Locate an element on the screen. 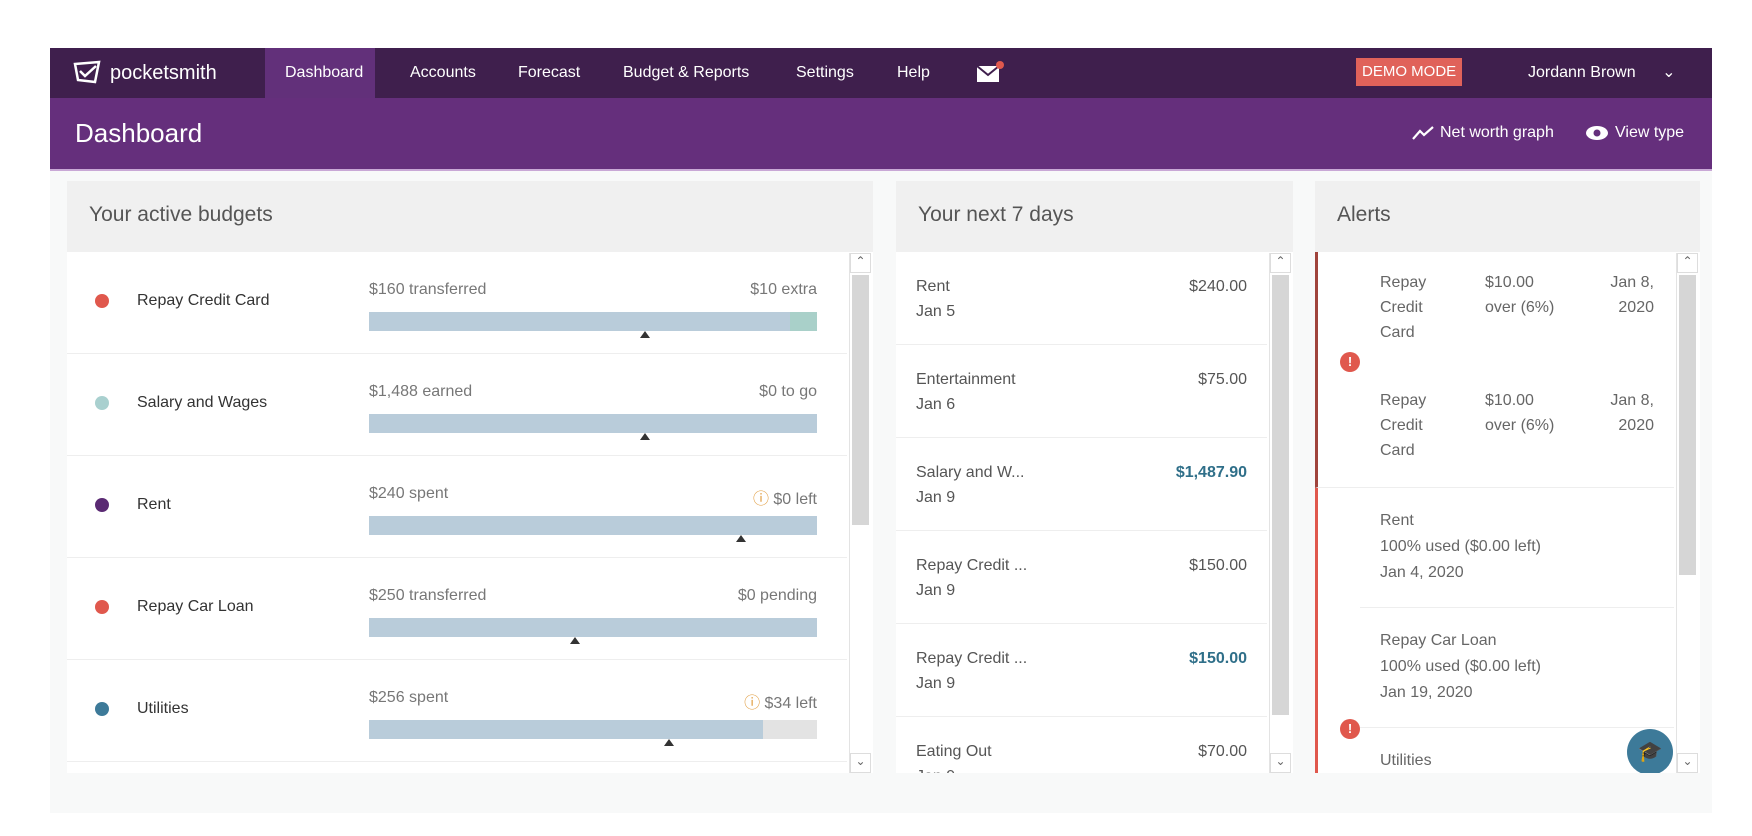 Image resolution: width=1752 pixels, height=836 pixels. budget-remaining: $10 extra is located at coordinates (783, 290).